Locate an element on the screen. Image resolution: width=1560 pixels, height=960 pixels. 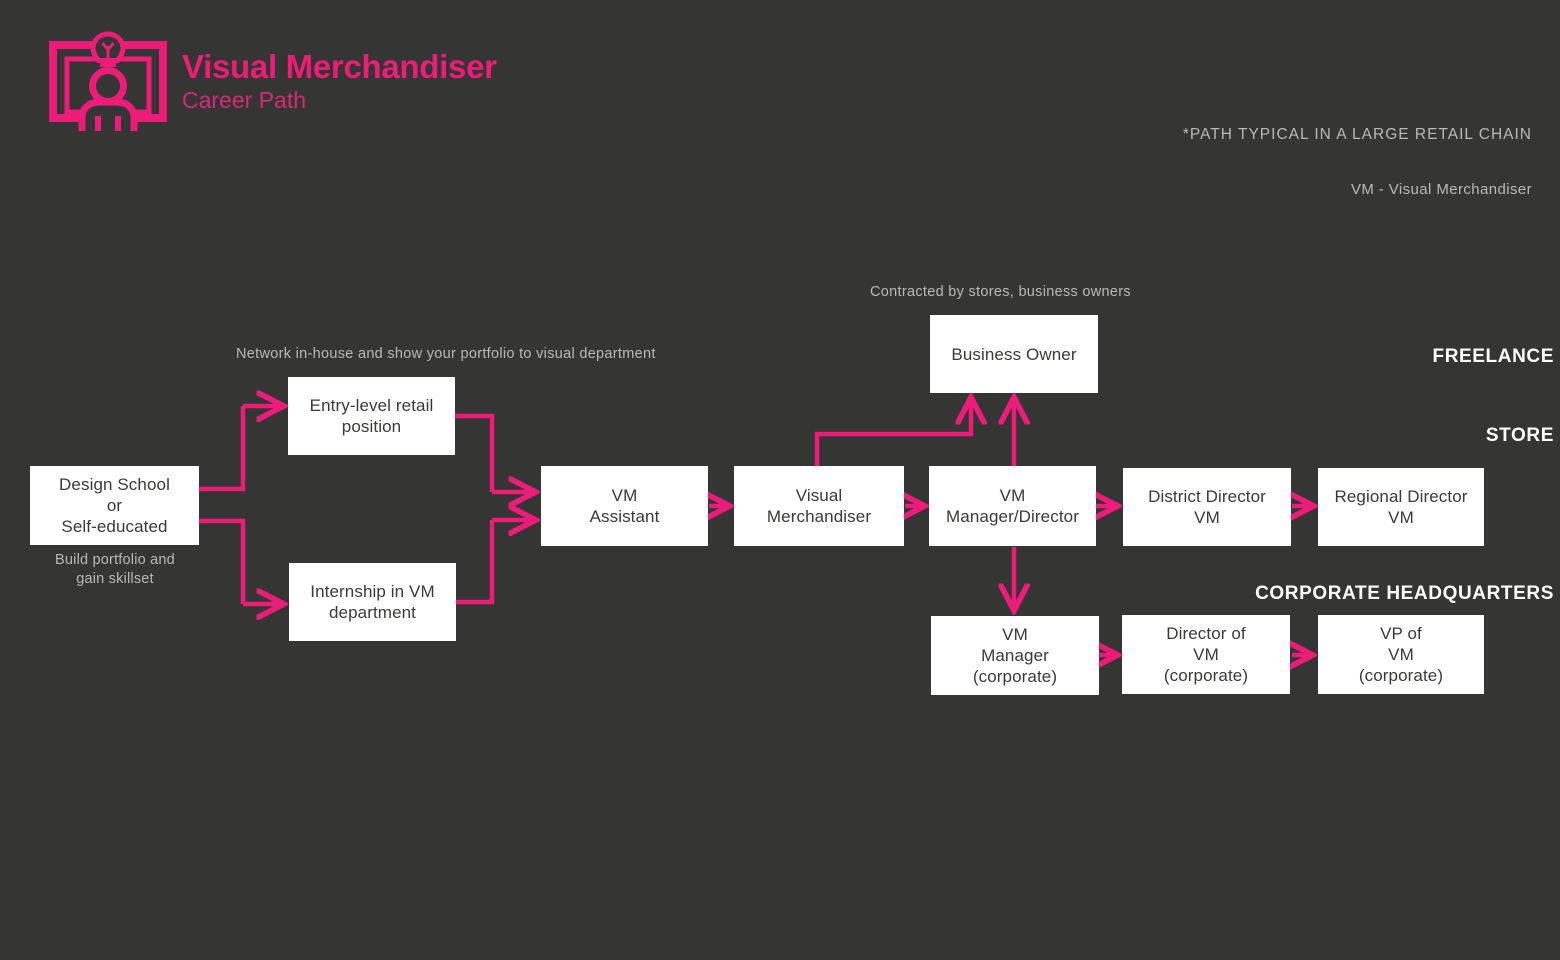
node-regional-director-vm: Regional Director VM is located at coordinates (1401, 507).